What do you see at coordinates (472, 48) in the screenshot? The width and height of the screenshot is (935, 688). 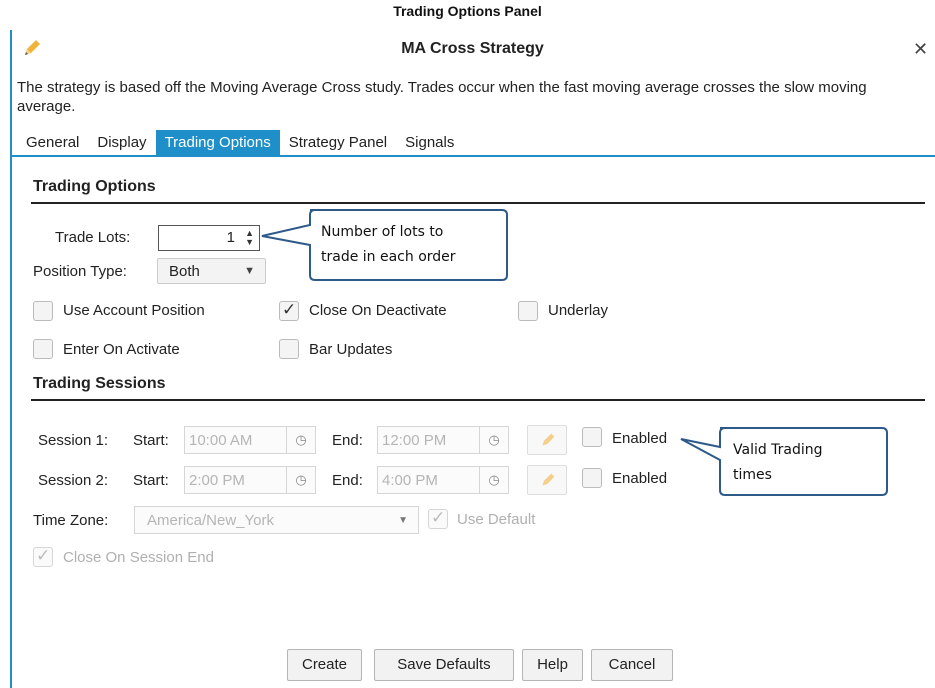 I see `dialog-title: MA Cross Strategy` at bounding box center [472, 48].